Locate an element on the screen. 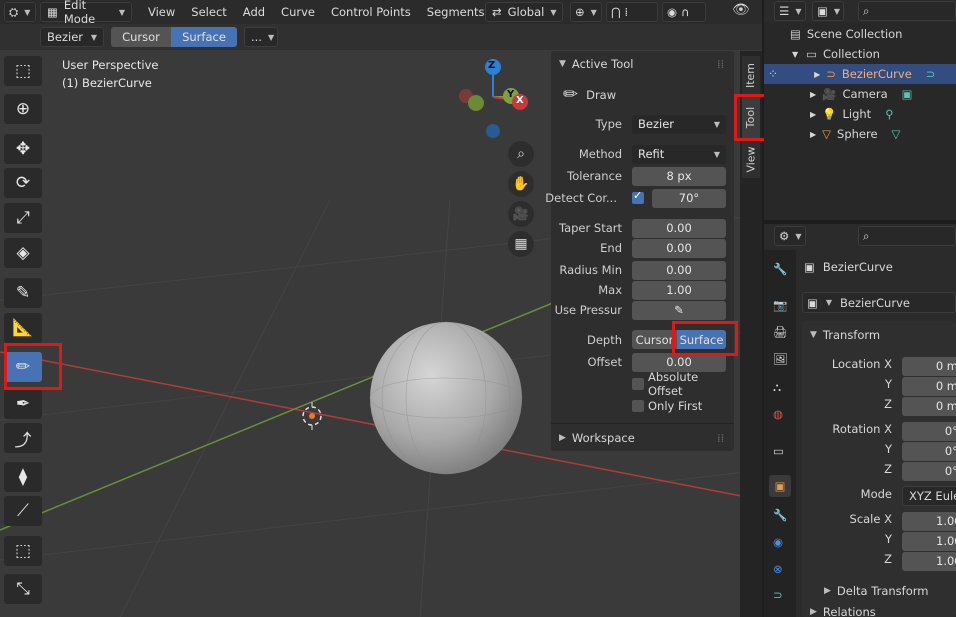 The height and width of the screenshot is (617, 956). menu-view: View is located at coordinates (161, 12).